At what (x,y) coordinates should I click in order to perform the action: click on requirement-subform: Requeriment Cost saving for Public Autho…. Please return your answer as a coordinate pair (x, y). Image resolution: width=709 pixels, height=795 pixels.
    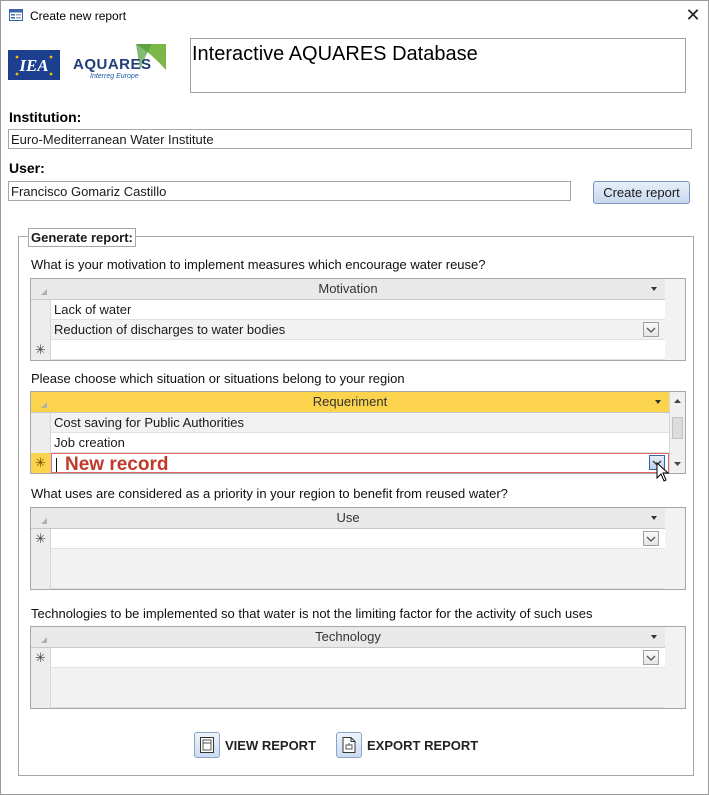
    Looking at the image, I should click on (358, 432).